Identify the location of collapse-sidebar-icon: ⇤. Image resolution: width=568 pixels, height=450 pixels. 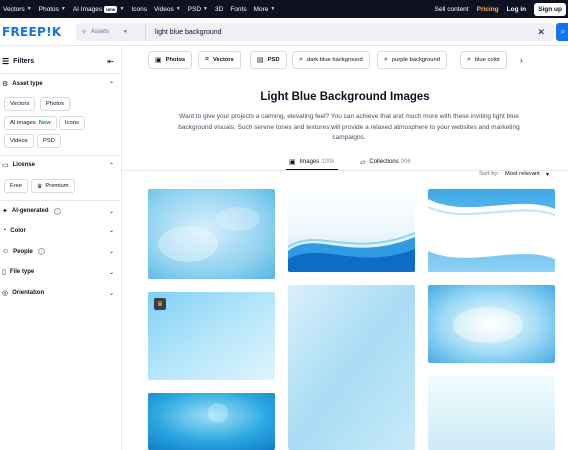
(110, 61).